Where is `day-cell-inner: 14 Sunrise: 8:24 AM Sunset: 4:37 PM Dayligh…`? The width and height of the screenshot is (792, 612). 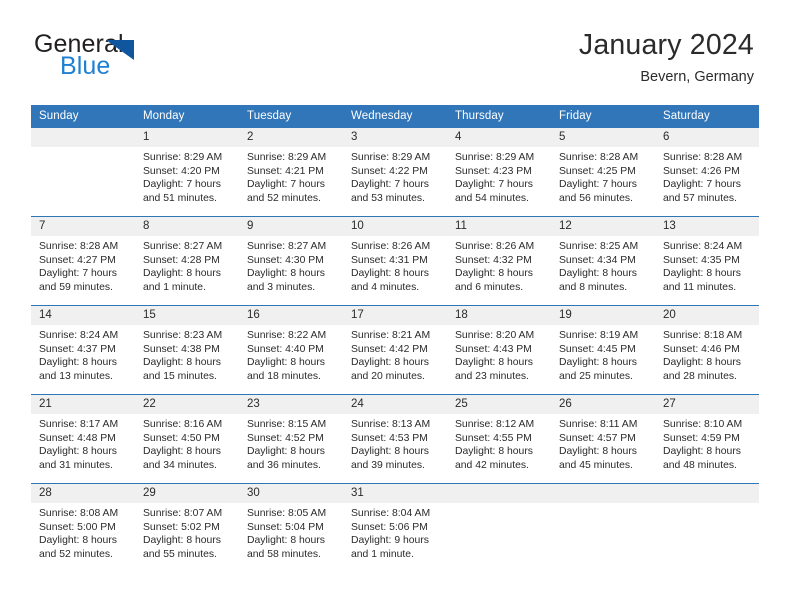
day-cell-inner: 14 Sunrise: 8:24 AM Sunset: 4:37 PM Dayligh… is located at coordinates (83, 350).